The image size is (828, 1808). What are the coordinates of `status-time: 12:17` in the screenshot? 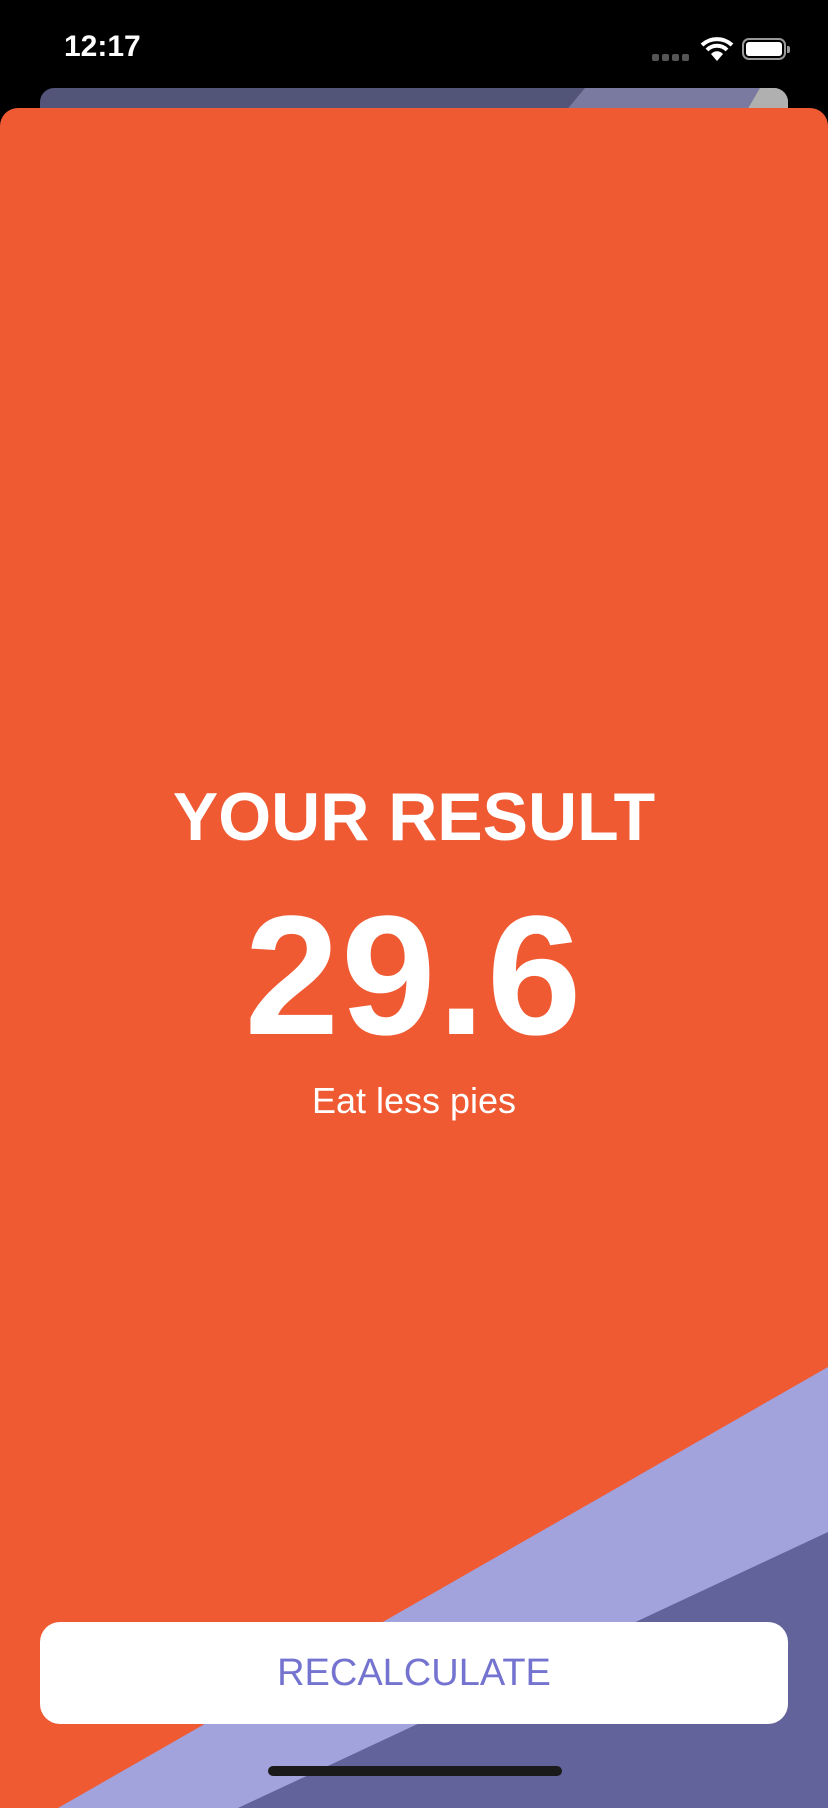 It's located at (102, 46).